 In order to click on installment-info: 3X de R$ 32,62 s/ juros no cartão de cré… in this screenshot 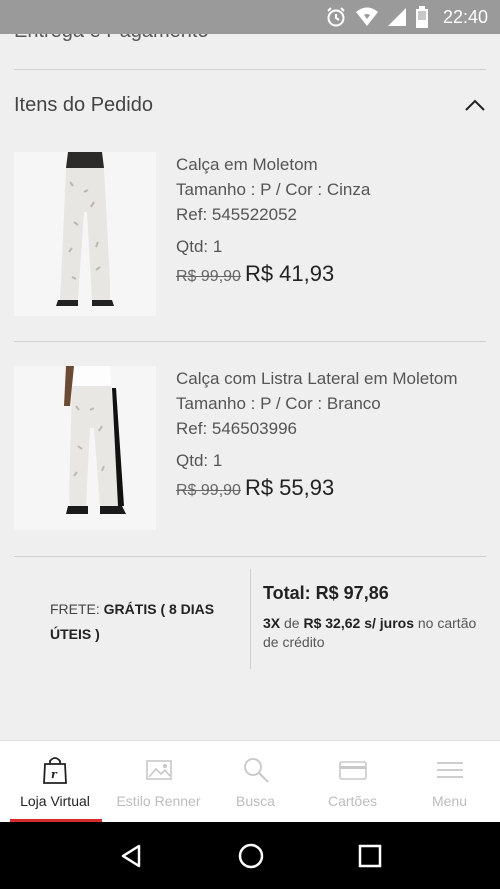, I will do `click(373, 633)`.